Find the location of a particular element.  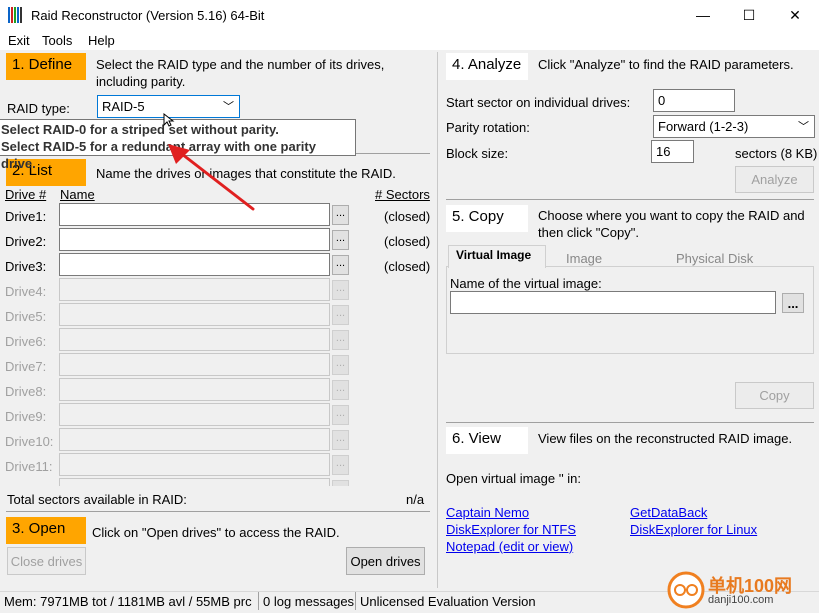

drive8-name-input is located at coordinates (194, 389).